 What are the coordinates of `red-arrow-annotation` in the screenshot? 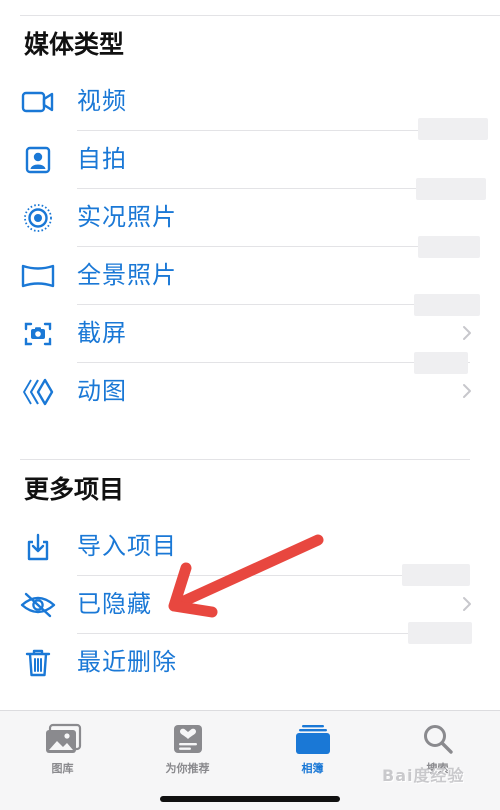 It's located at (246, 576).